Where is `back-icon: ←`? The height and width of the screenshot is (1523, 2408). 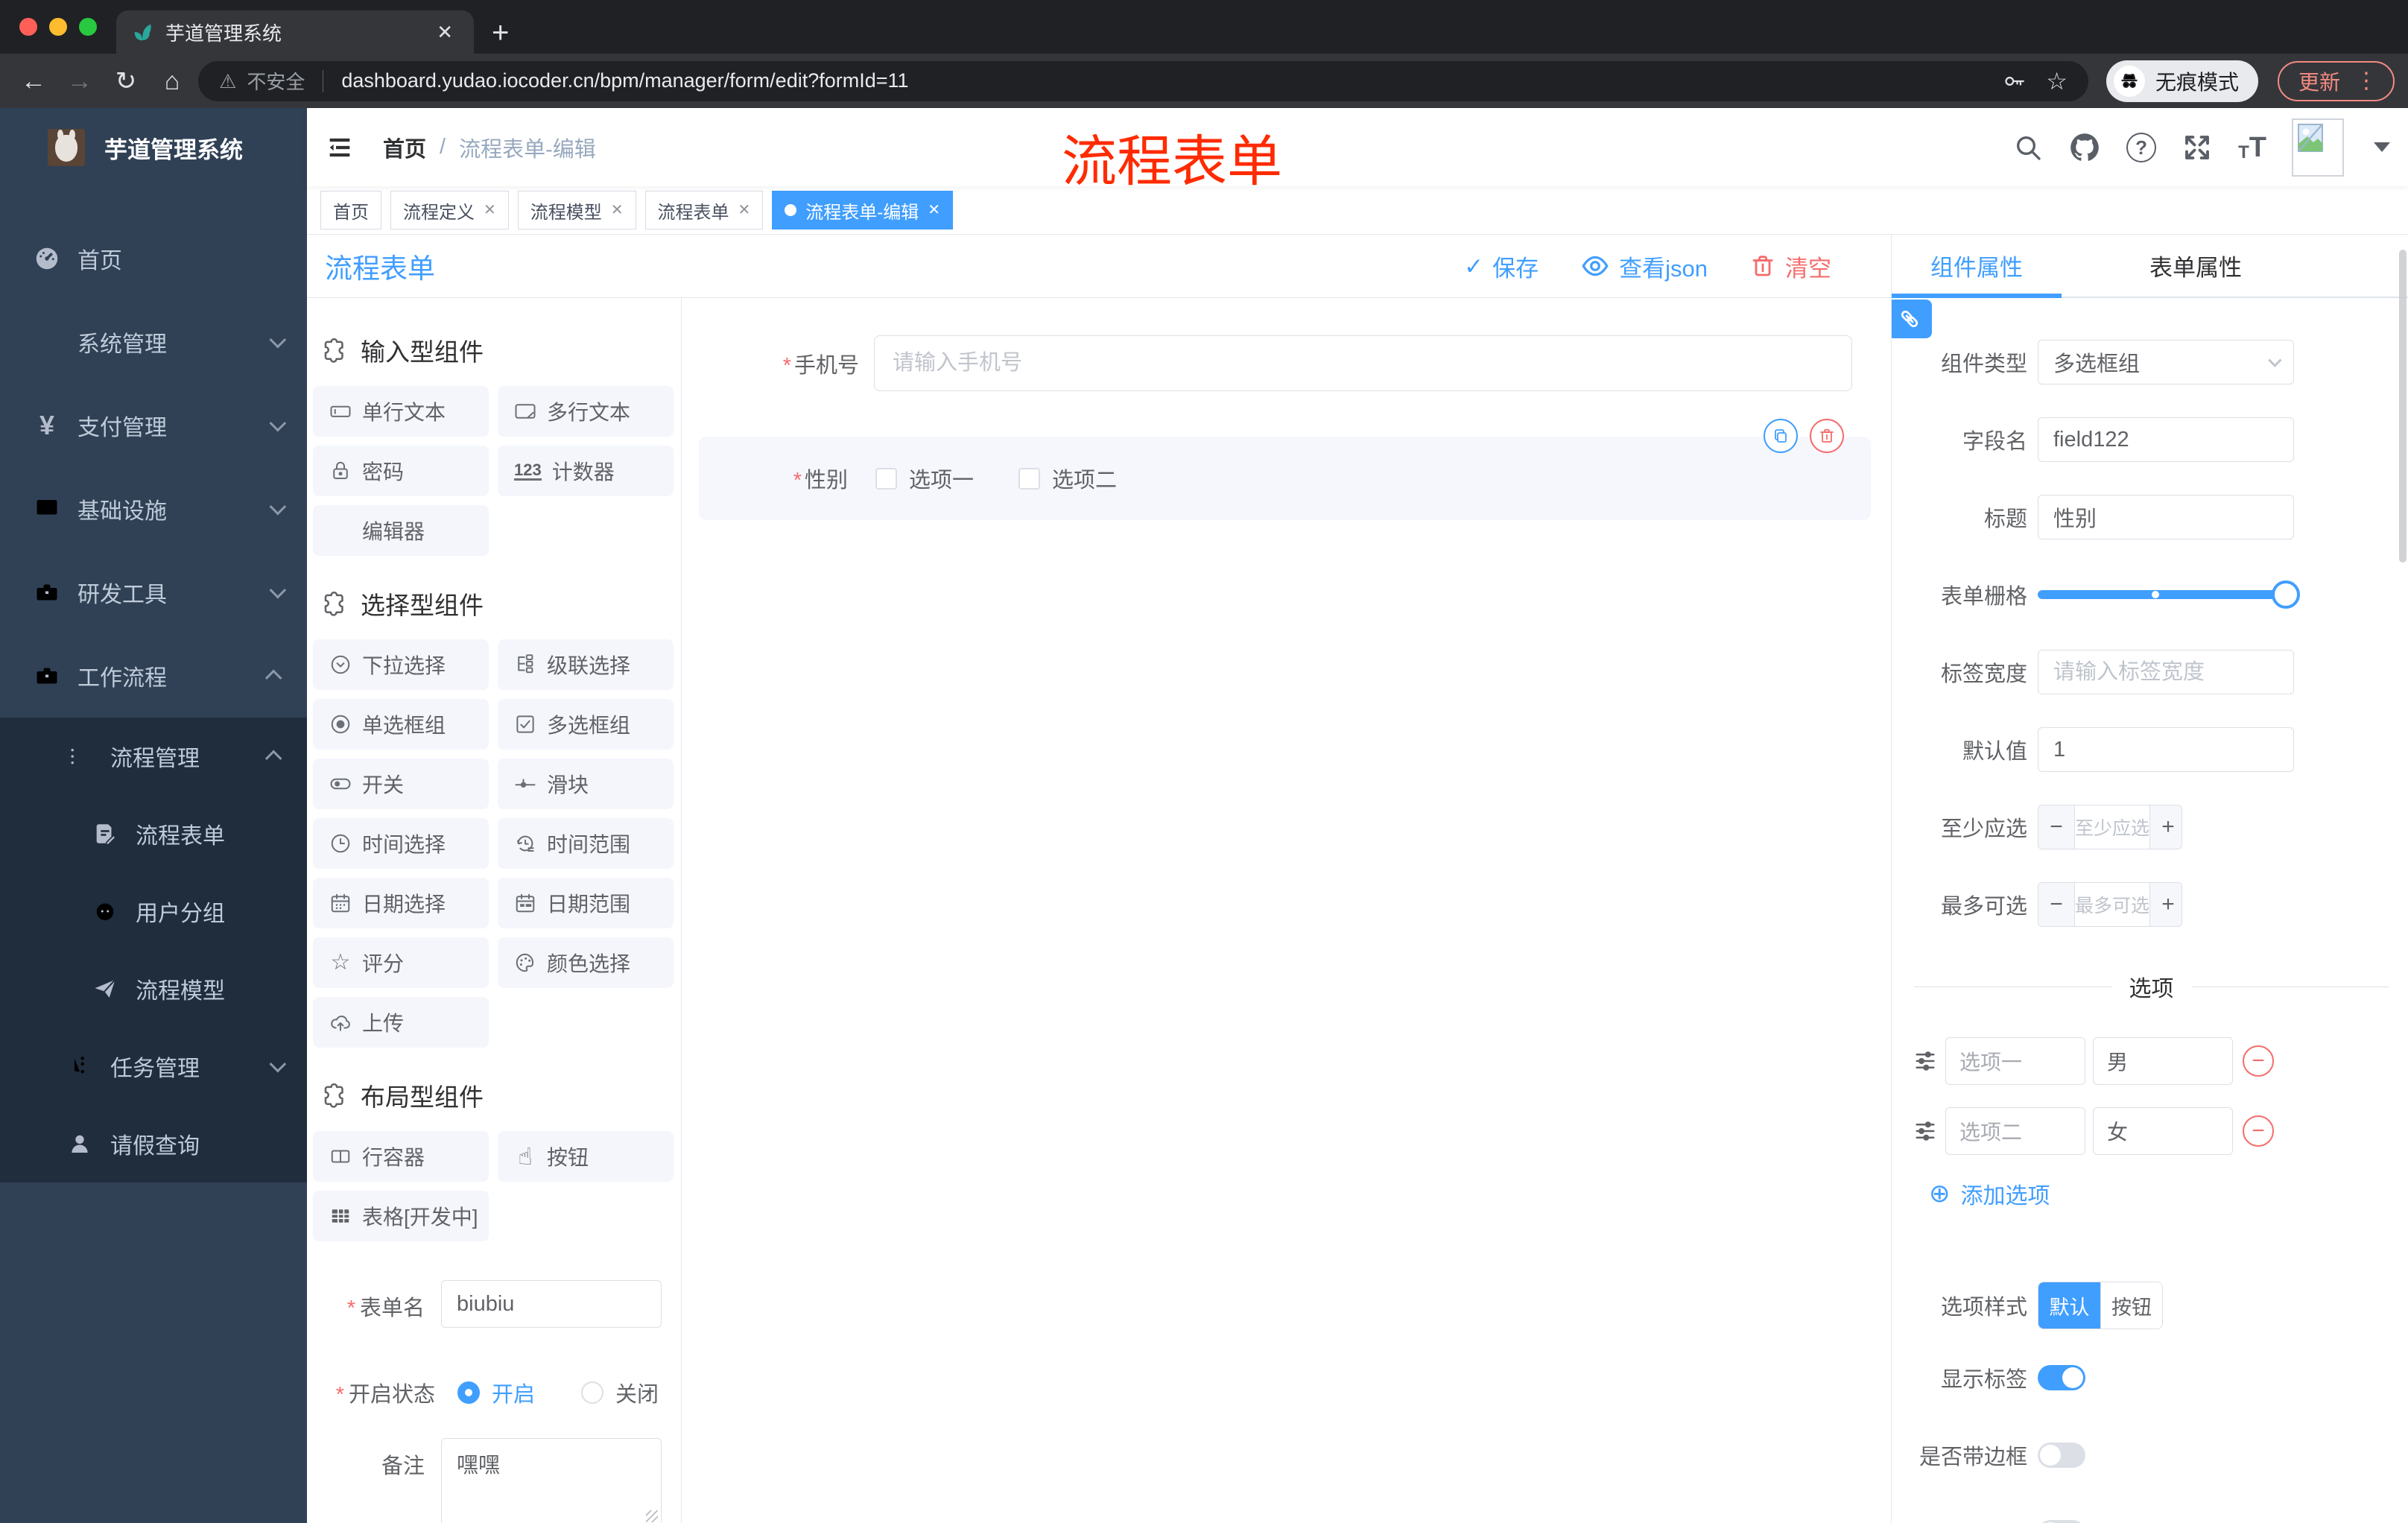 back-icon: ← is located at coordinates (33, 81).